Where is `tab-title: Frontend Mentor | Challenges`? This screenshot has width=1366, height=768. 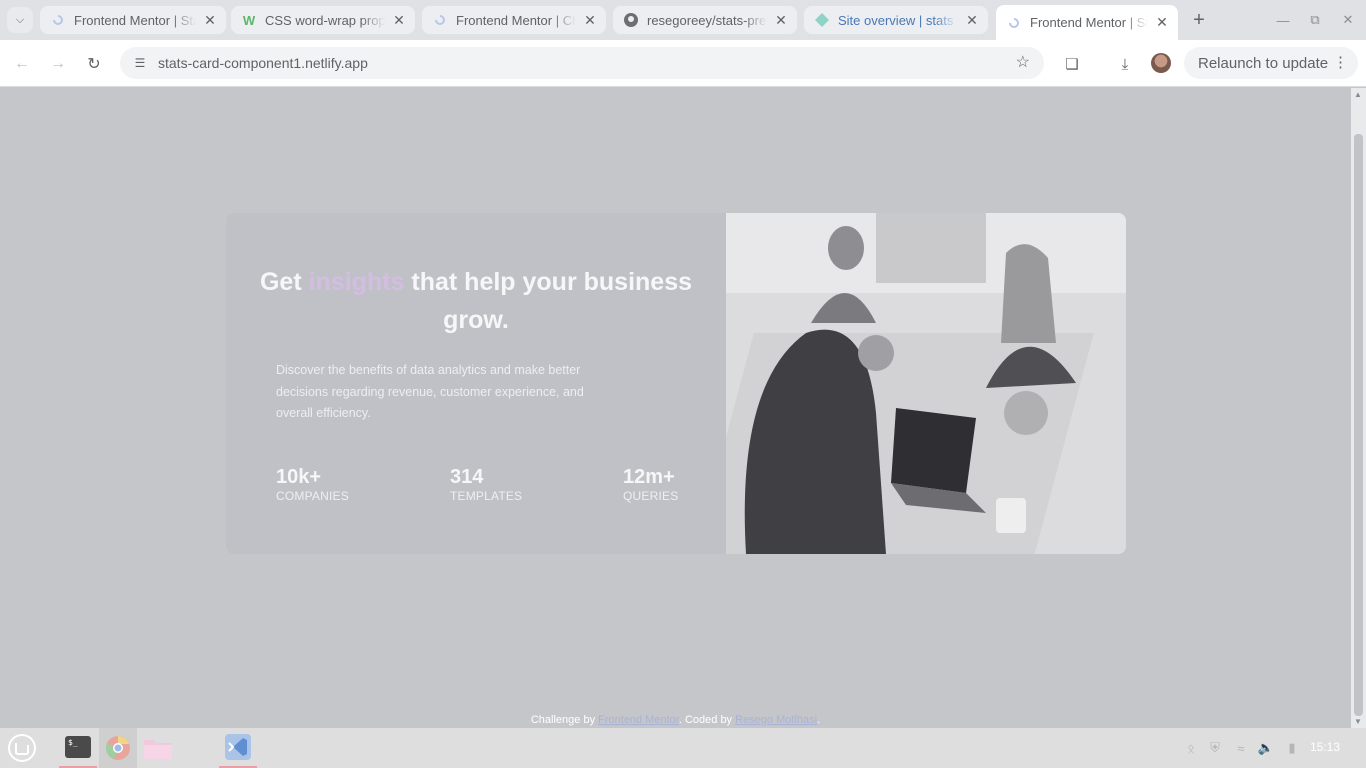 tab-title: Frontend Mentor | Challenges is located at coordinates (516, 20).